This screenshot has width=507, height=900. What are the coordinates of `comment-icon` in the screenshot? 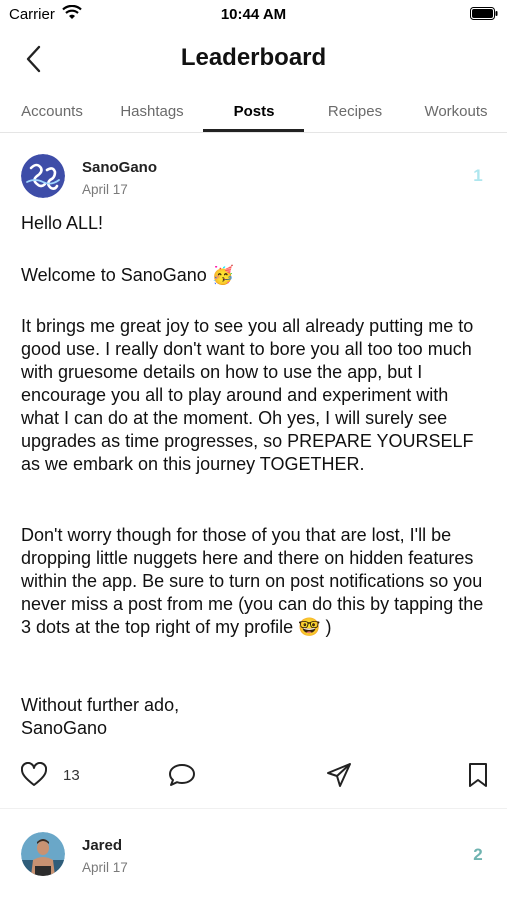 It's located at (182, 775).